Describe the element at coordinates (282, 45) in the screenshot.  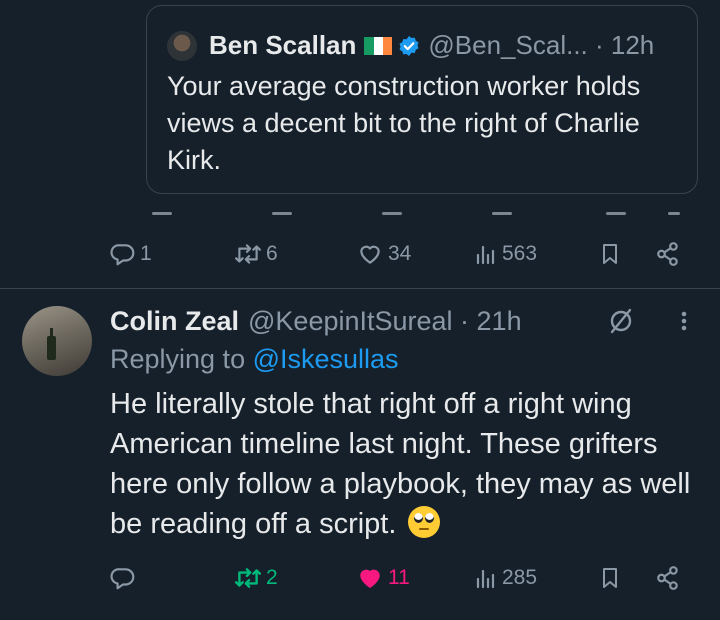
I see `quoted-author-name: Ben Scallan` at that location.